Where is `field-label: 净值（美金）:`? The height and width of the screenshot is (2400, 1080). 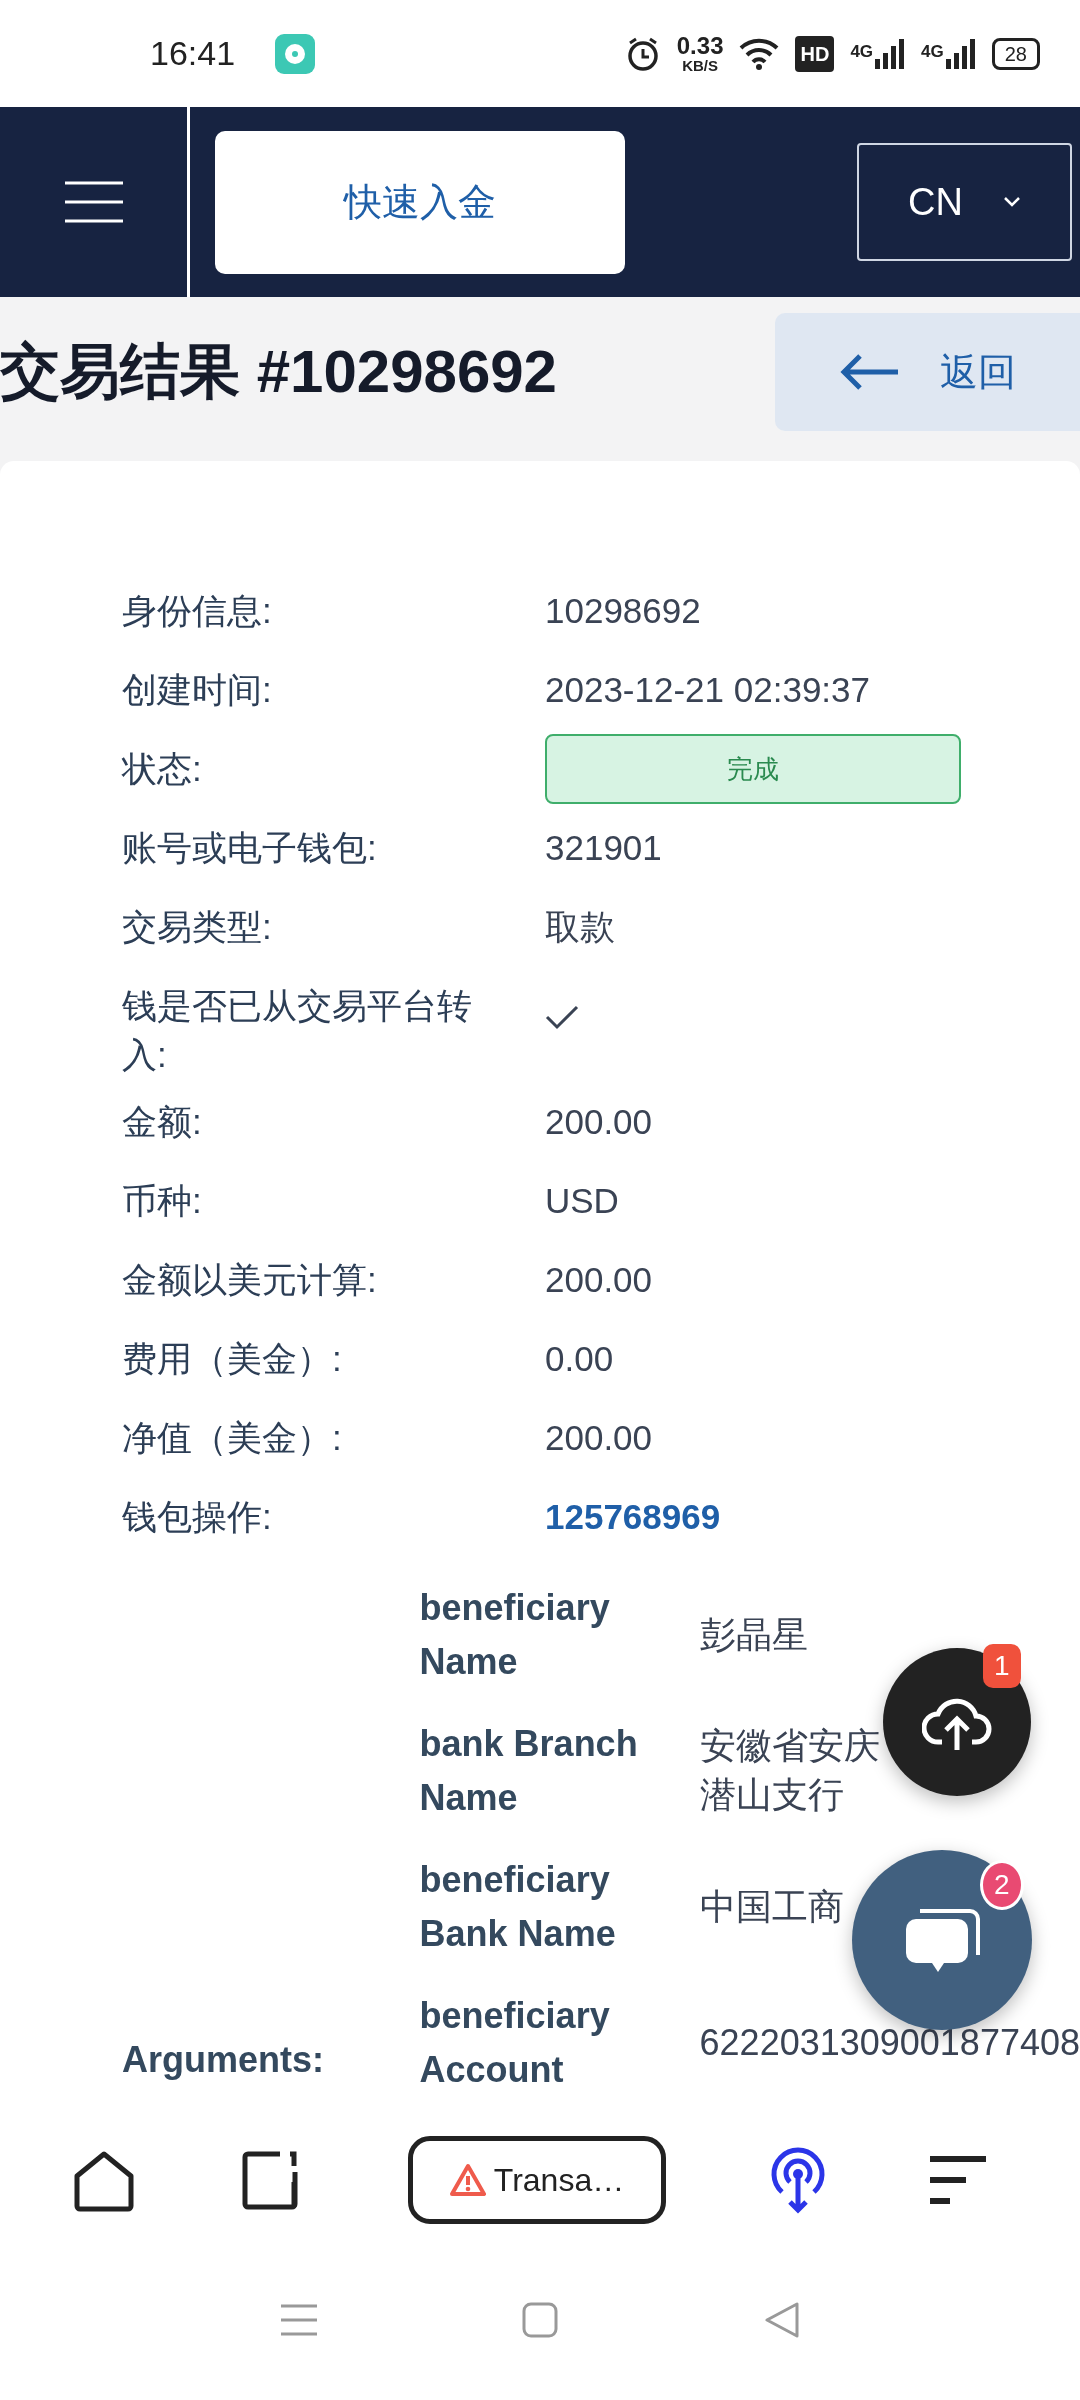 field-label: 净值（美金）: is located at coordinates (232, 1438).